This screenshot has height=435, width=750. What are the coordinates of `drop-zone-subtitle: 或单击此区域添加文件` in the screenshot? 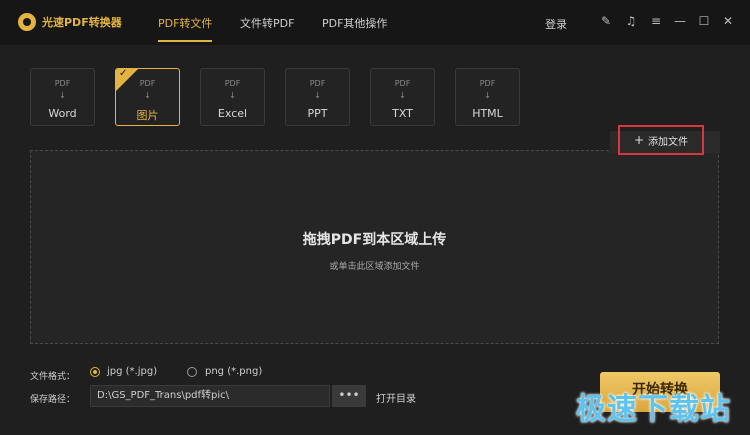 It's located at (374, 267).